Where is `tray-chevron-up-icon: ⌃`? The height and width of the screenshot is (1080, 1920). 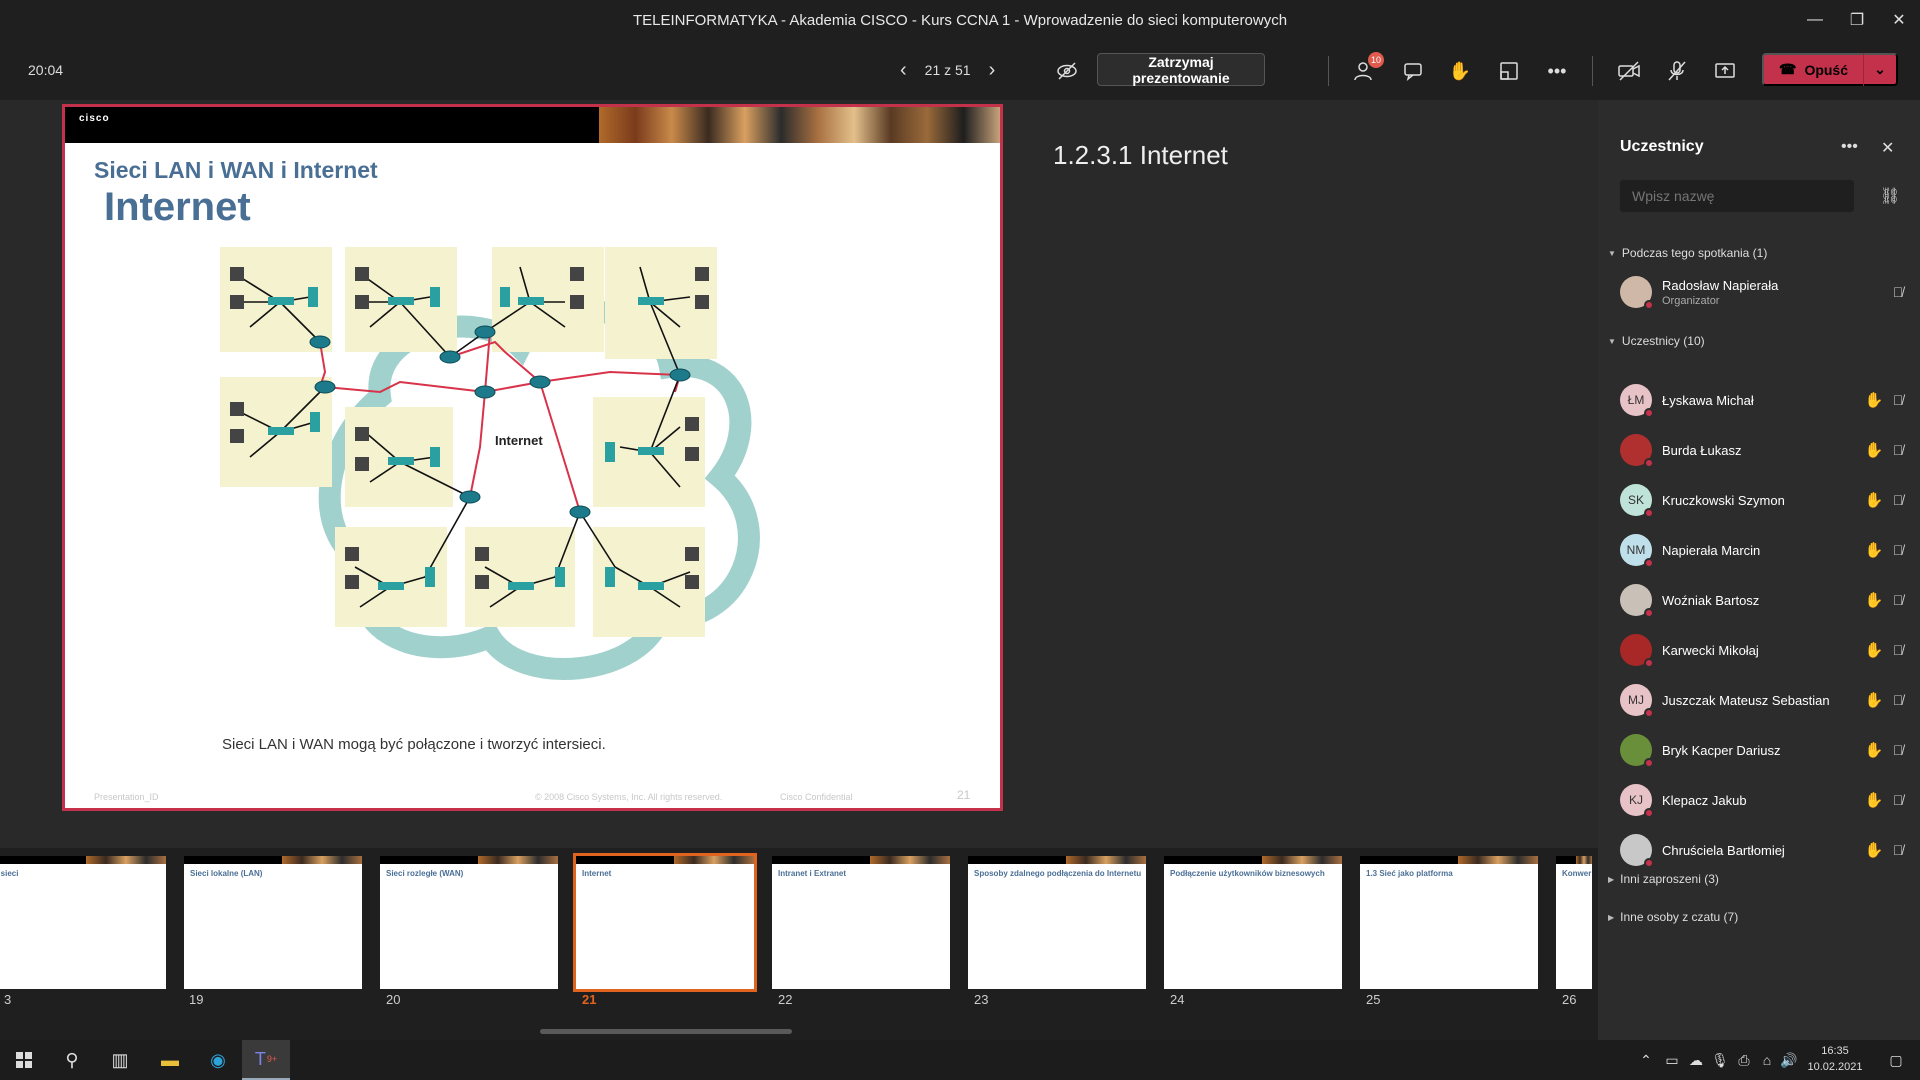 tray-chevron-up-icon: ⌃ is located at coordinates (1646, 1060).